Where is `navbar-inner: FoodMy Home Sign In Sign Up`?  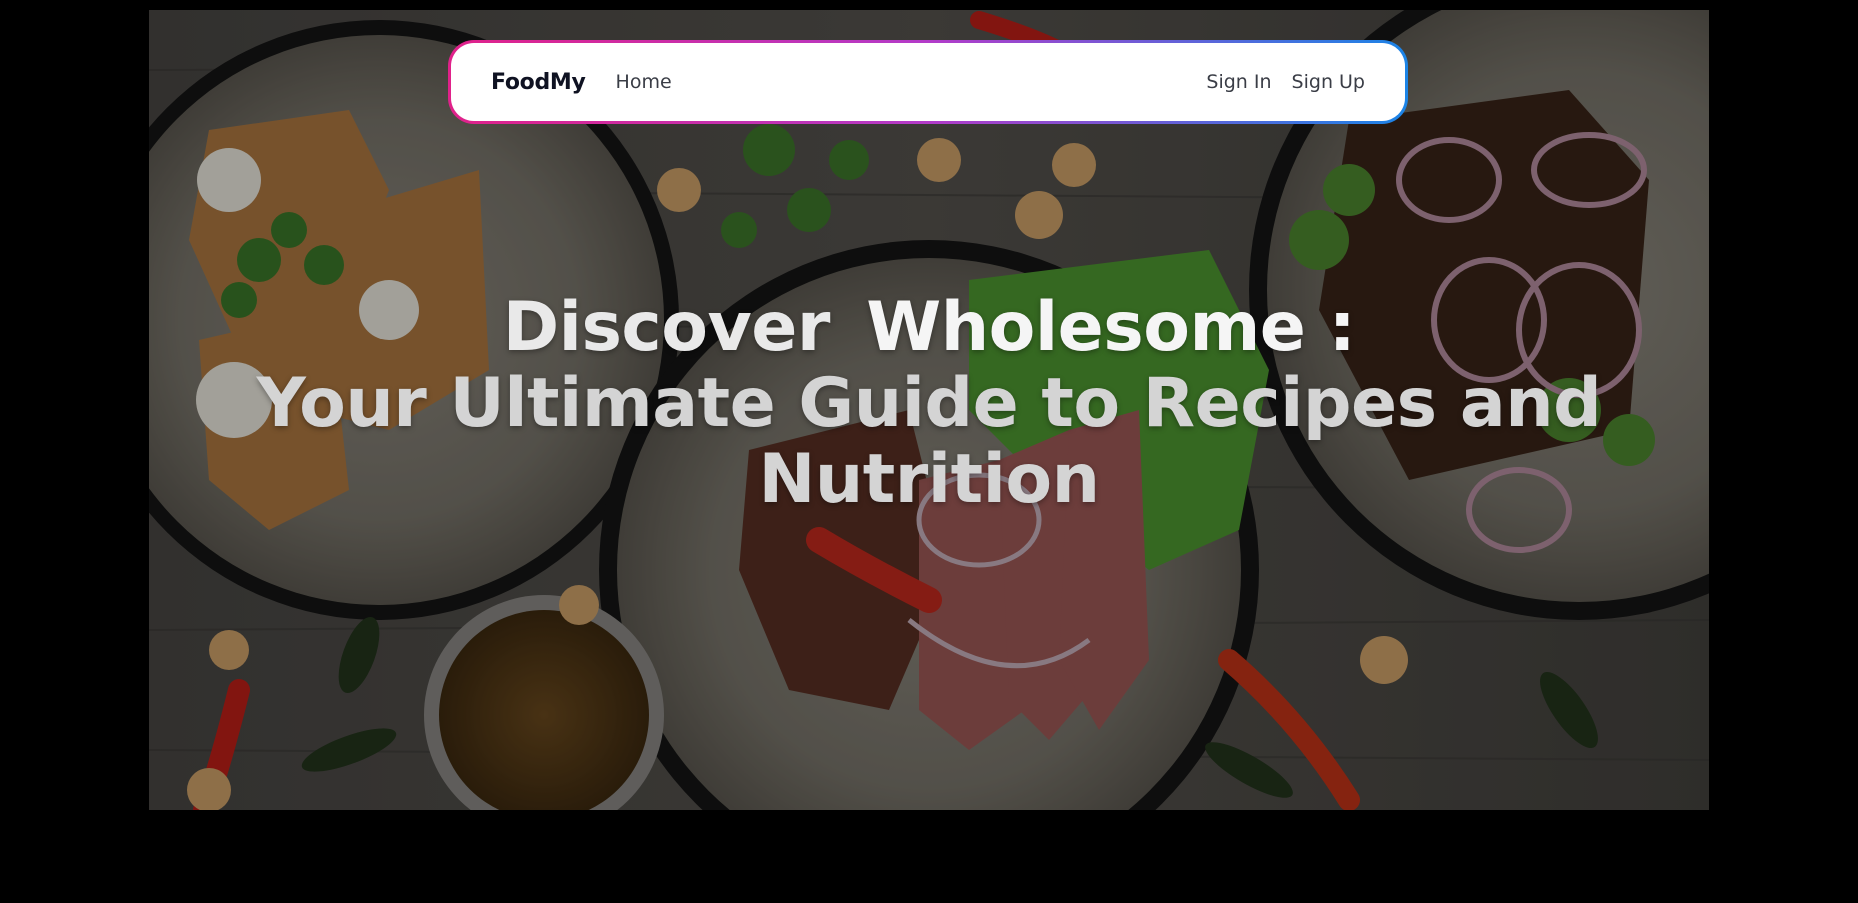 navbar-inner: FoodMy Home Sign In Sign Up is located at coordinates (928, 82).